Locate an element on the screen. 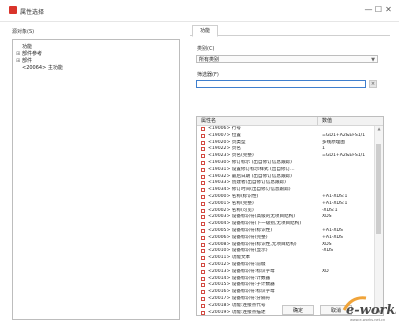  property-name: <20015> 设备标识符:子计数器 is located at coordinates (241, 285).